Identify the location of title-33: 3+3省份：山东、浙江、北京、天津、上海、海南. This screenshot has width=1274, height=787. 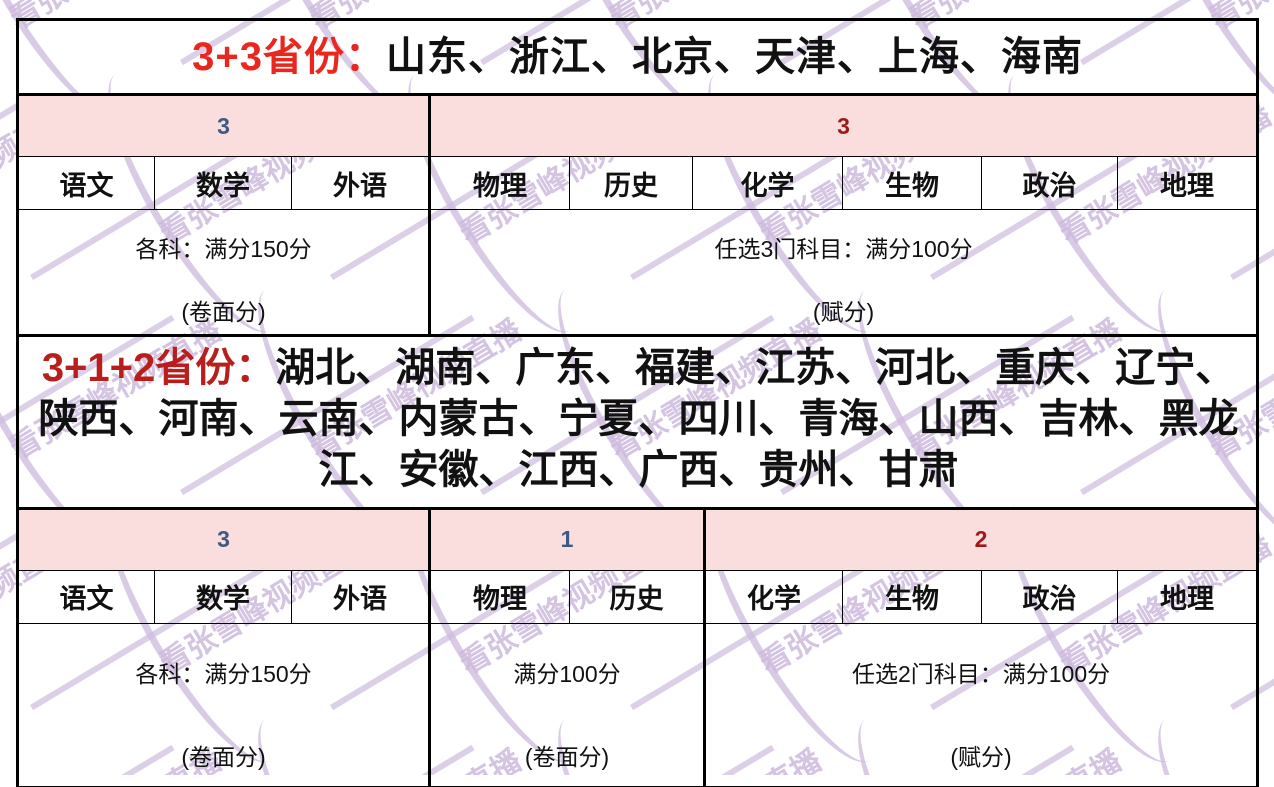
(637, 56).